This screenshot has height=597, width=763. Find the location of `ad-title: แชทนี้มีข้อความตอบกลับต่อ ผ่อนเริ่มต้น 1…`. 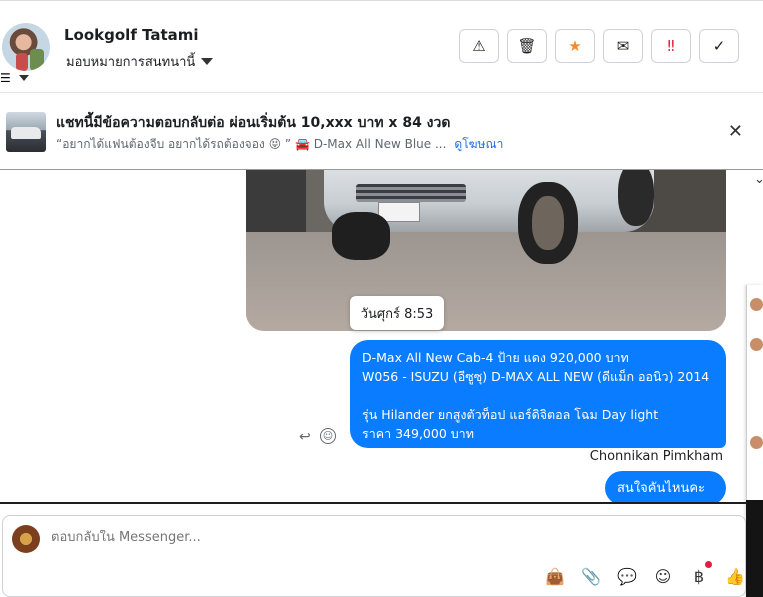

ad-title: แชทนี้มีข้อความตอบกลับต่อ ผ่อนเริ่มต้น 1… is located at coordinates (253, 123).